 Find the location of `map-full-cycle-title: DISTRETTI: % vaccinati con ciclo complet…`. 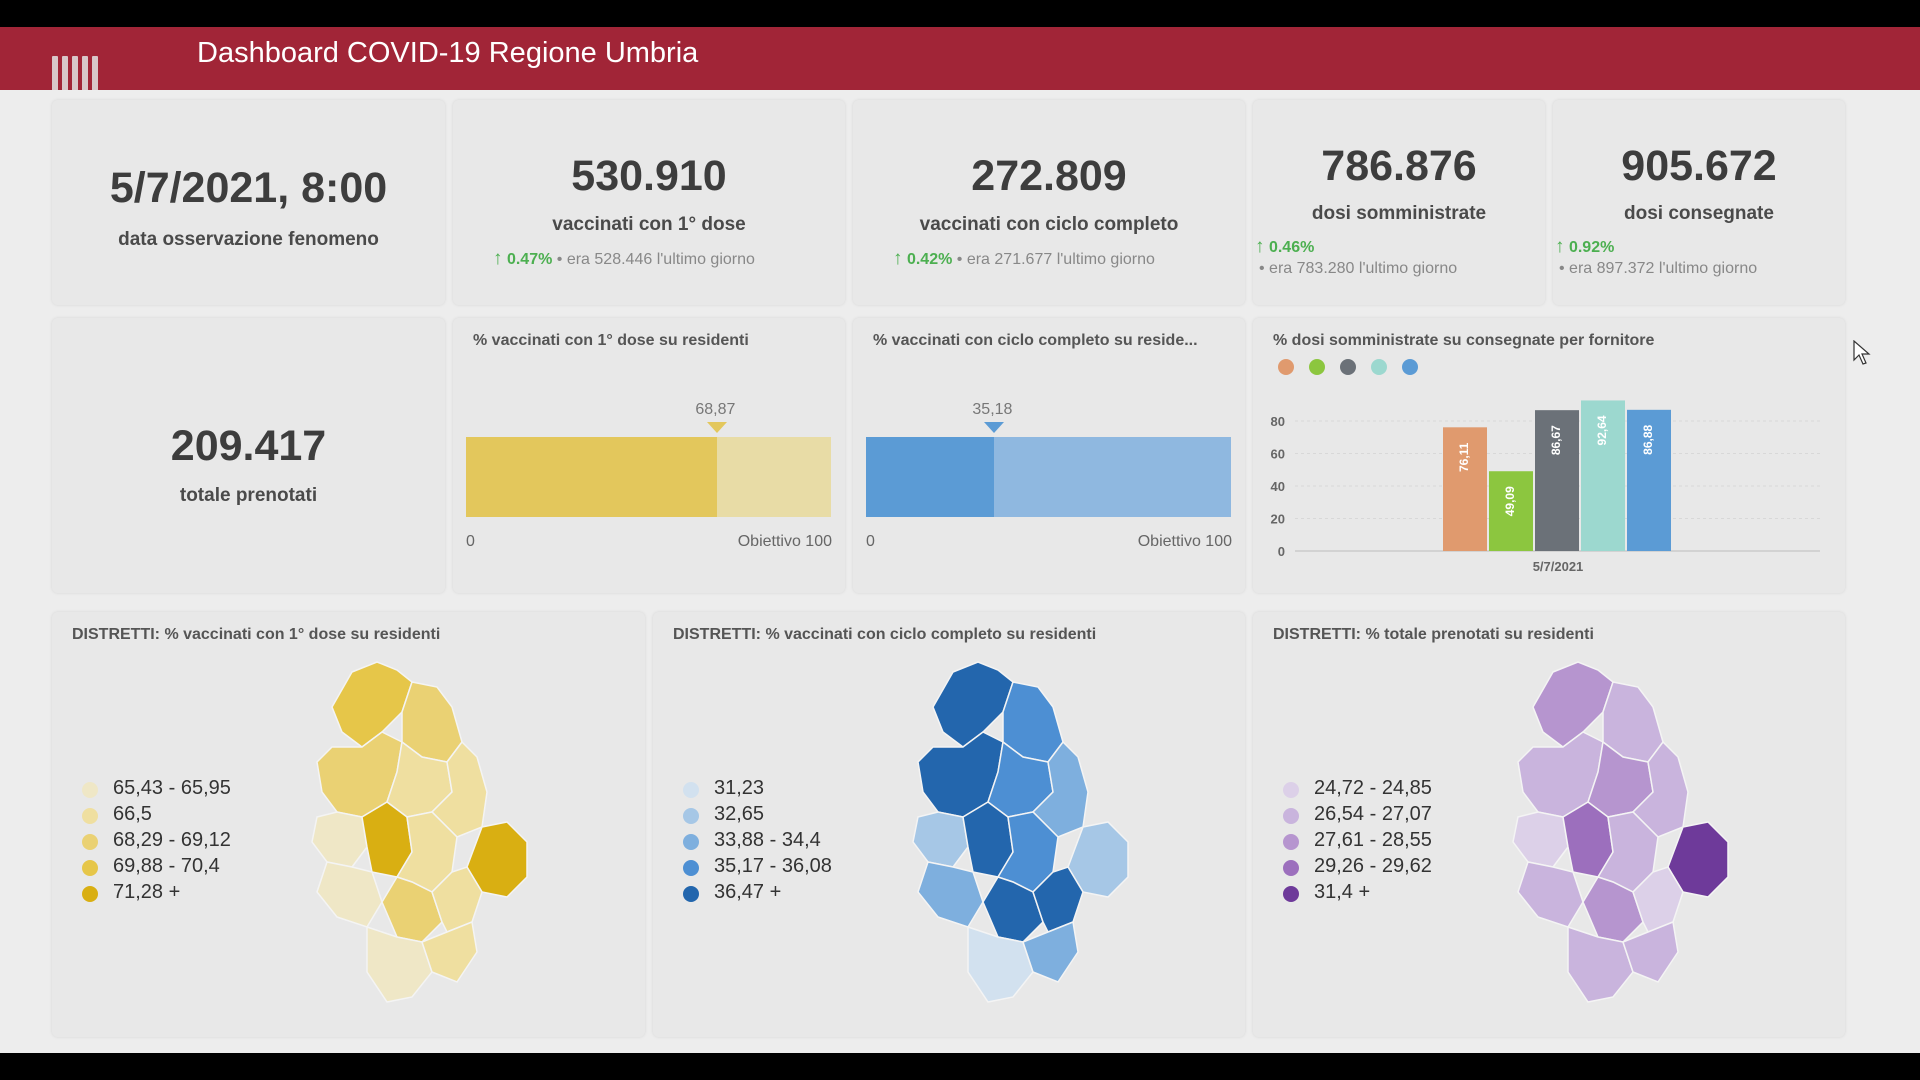

map-full-cycle-title: DISTRETTI: % vaccinati con ciclo complet… is located at coordinates (885, 634).